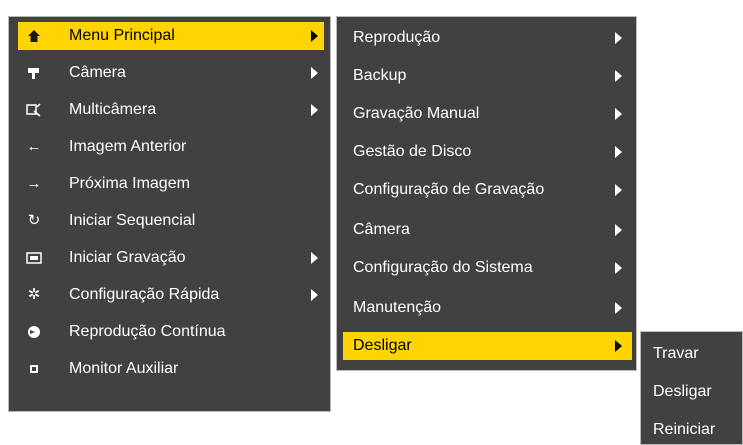 The height and width of the screenshot is (445, 743). What do you see at coordinates (487, 308) in the screenshot?
I see `submenu-item-manutencao: Manutenção` at bounding box center [487, 308].